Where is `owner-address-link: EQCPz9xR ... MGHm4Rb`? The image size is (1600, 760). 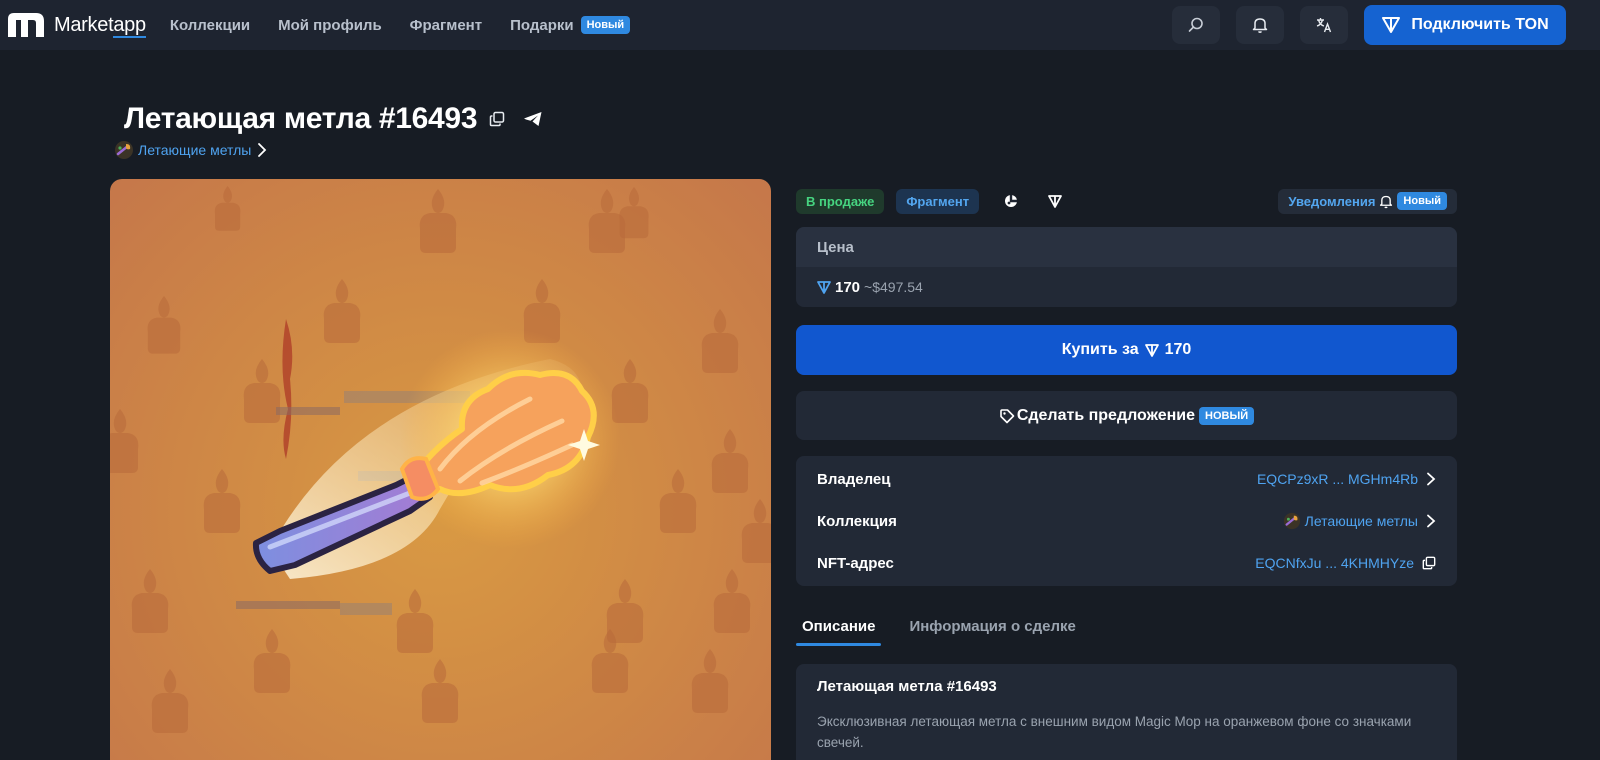 owner-address-link: EQCPz9xR ... MGHm4Rb is located at coordinates (1346, 479).